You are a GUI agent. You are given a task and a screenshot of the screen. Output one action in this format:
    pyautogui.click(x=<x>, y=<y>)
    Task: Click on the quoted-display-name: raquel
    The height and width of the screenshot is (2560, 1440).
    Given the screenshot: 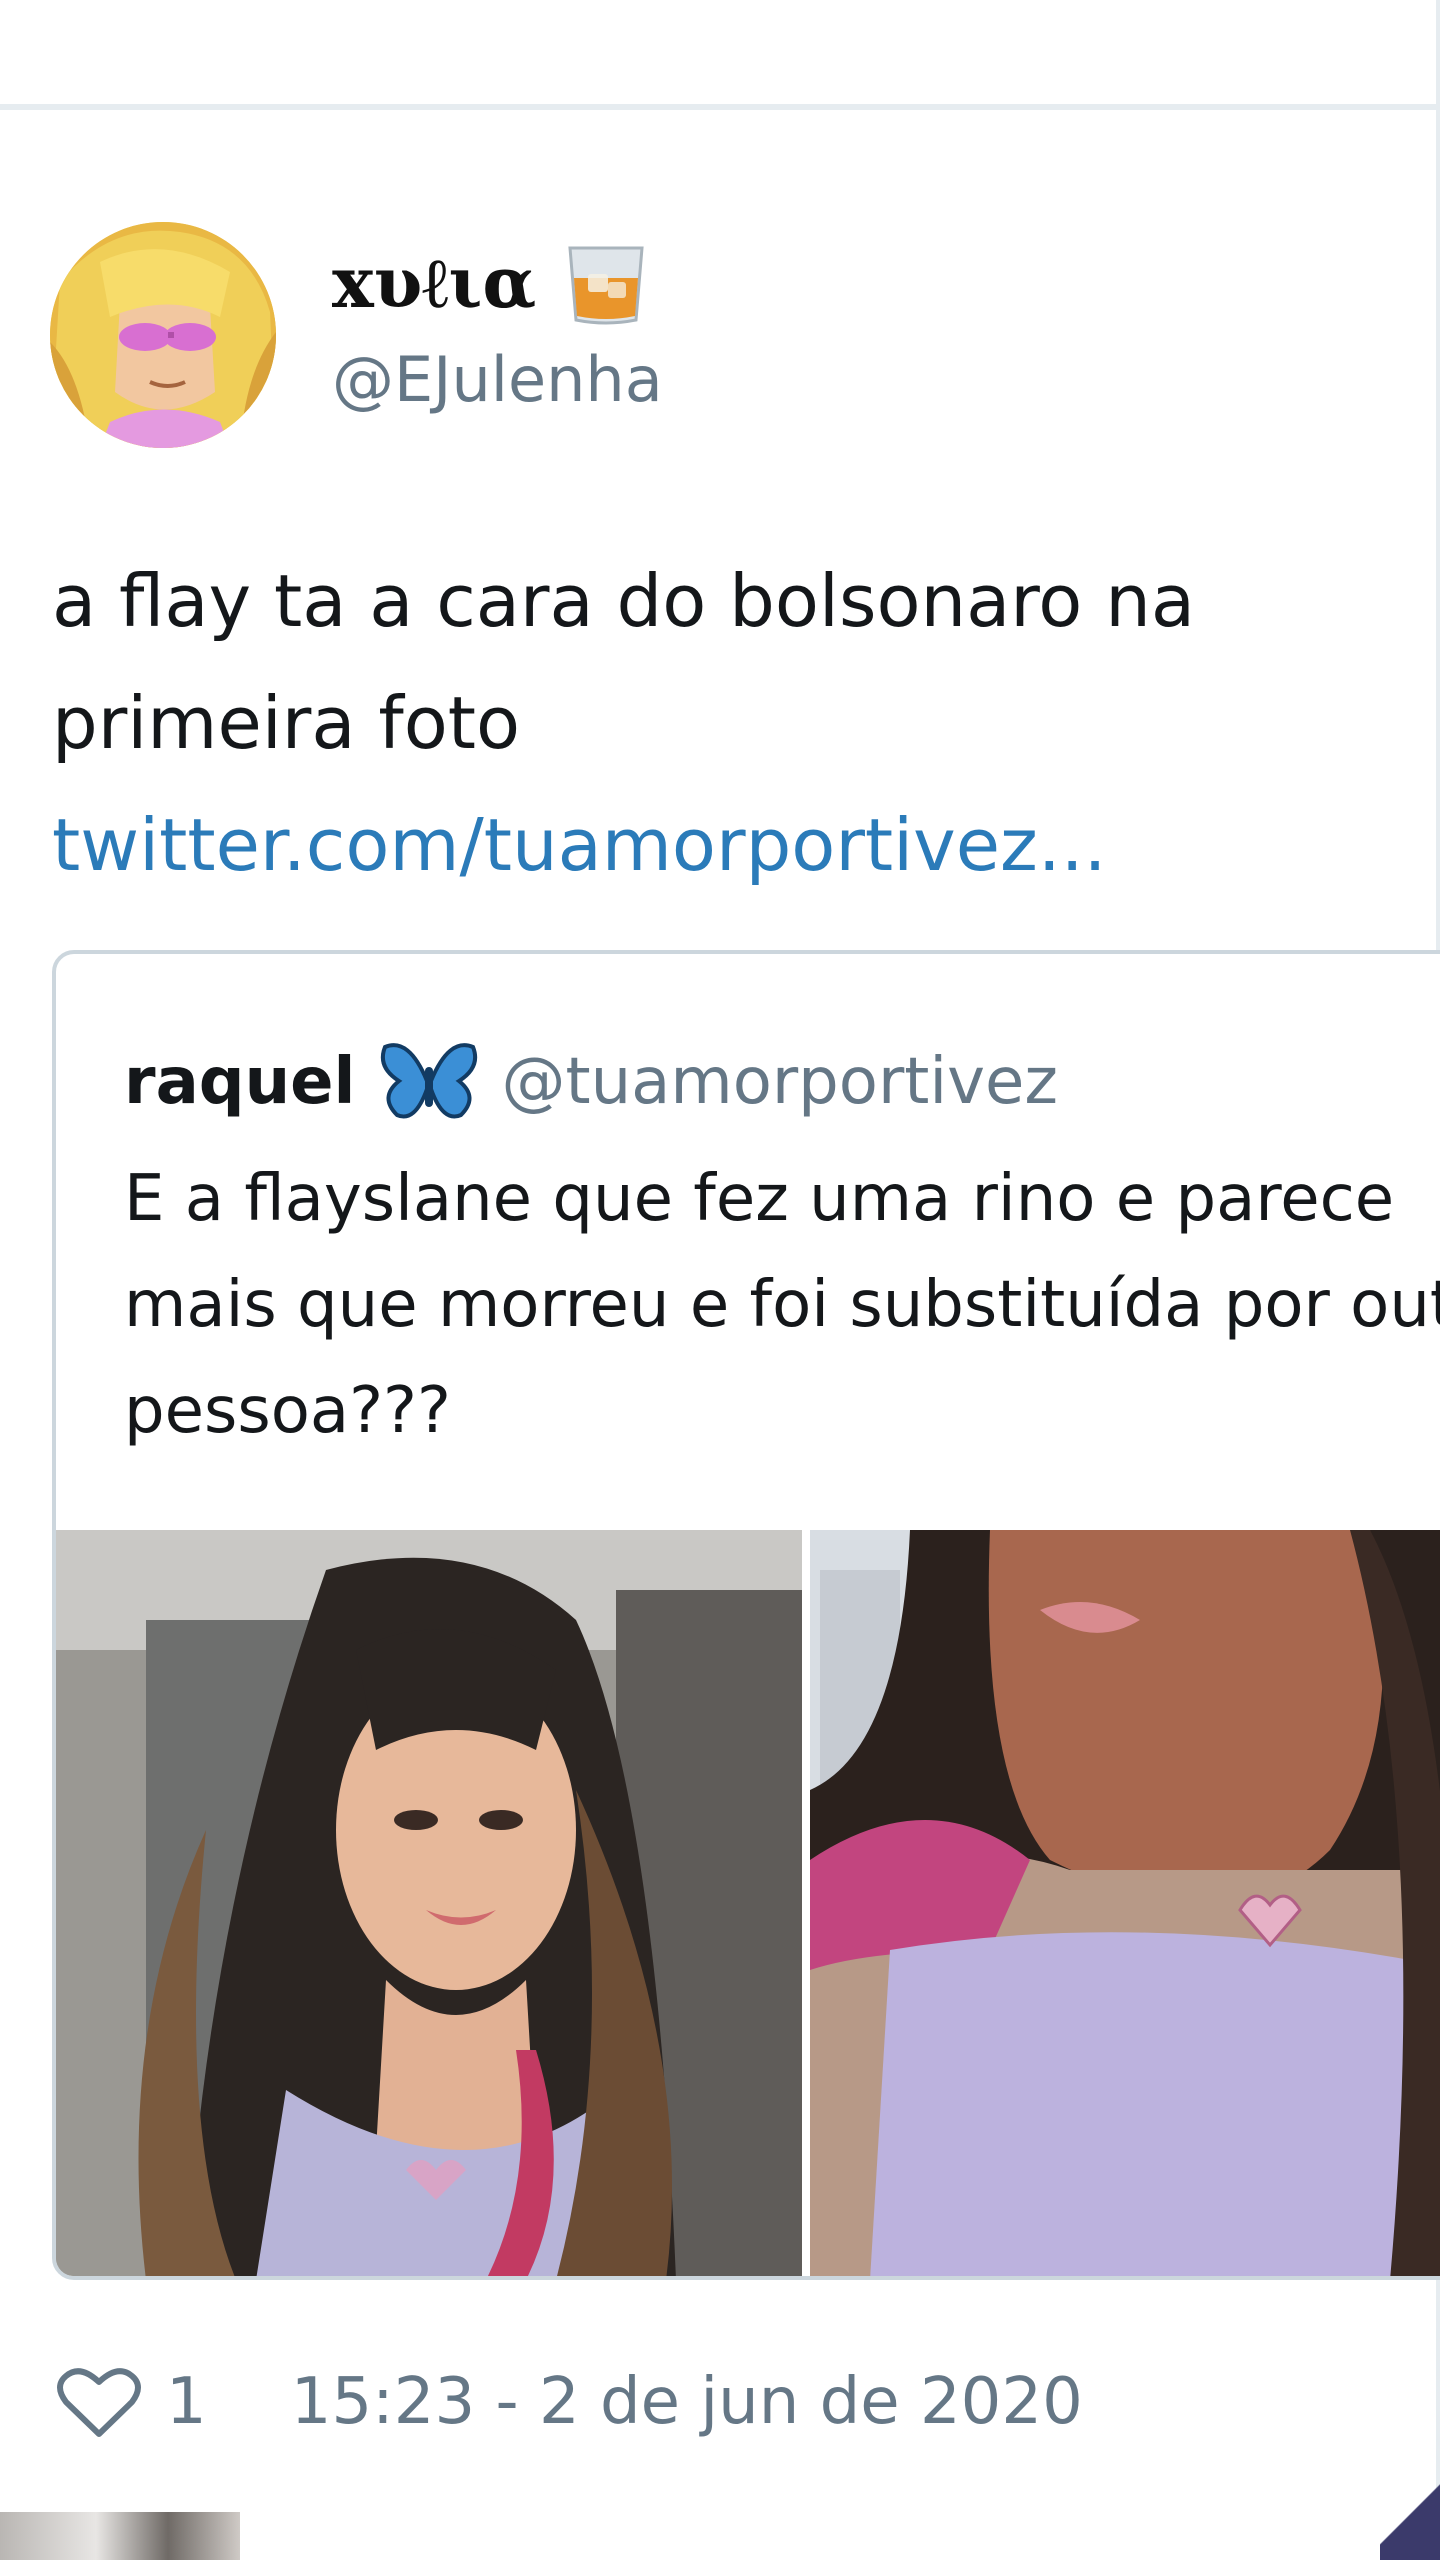 What is the action you would take?
    pyautogui.click(x=240, y=1082)
    